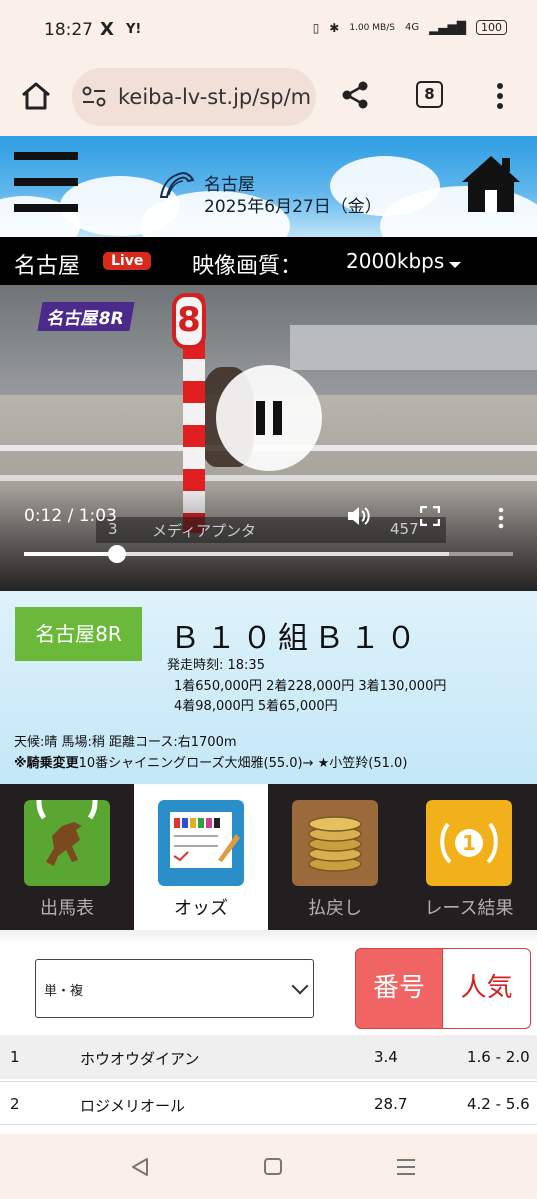 This screenshot has width=537, height=1199. What do you see at coordinates (68, 30) in the screenshot?
I see `status-time: 18:27` at bounding box center [68, 30].